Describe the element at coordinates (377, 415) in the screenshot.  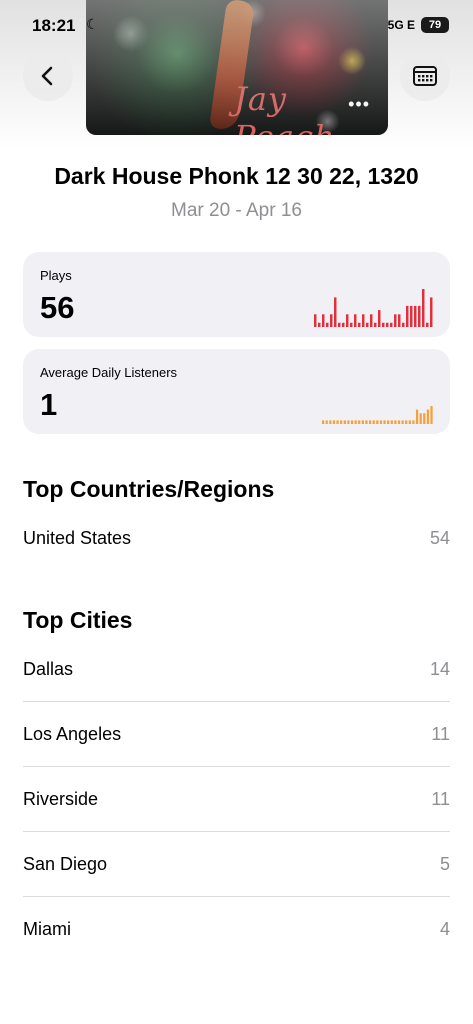
I see `listeners-sparkline` at that location.